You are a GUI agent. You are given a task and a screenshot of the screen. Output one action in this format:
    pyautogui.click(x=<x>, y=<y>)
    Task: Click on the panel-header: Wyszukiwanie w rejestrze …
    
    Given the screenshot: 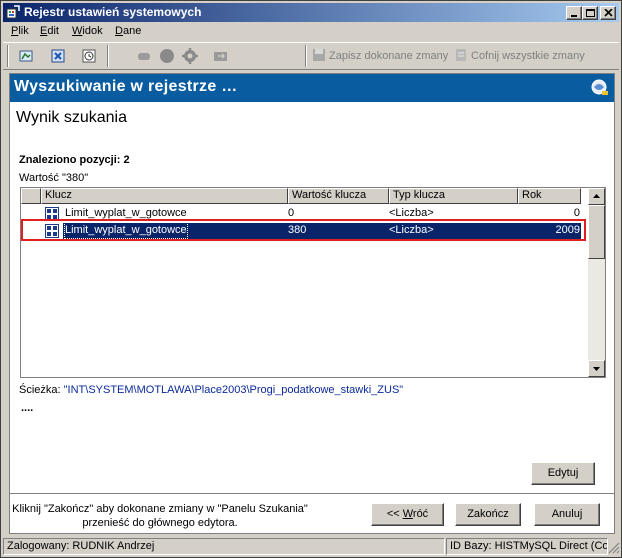 What is the action you would take?
    pyautogui.click(x=312, y=88)
    